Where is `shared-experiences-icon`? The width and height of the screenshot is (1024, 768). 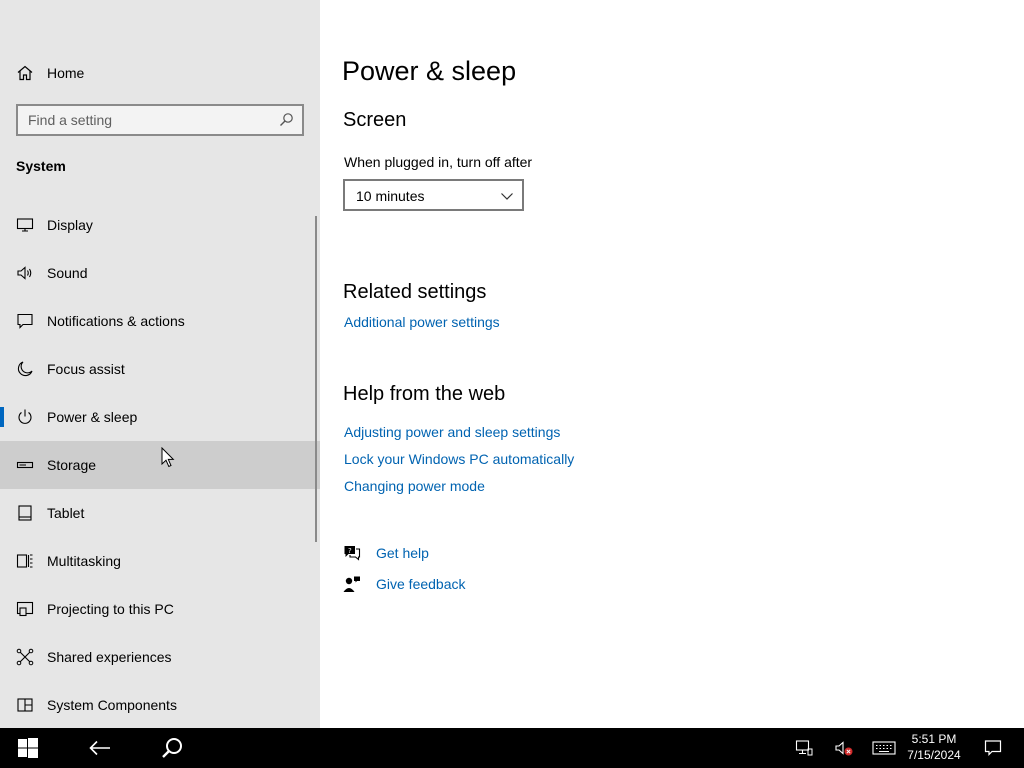 shared-experiences-icon is located at coordinates (25, 657).